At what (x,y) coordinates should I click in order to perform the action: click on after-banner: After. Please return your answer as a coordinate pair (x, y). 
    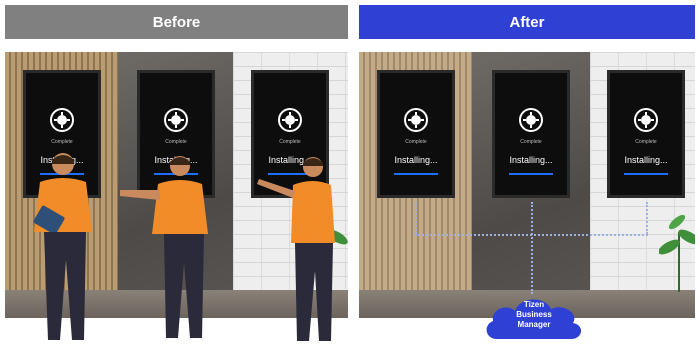
    Looking at the image, I should click on (527, 22).